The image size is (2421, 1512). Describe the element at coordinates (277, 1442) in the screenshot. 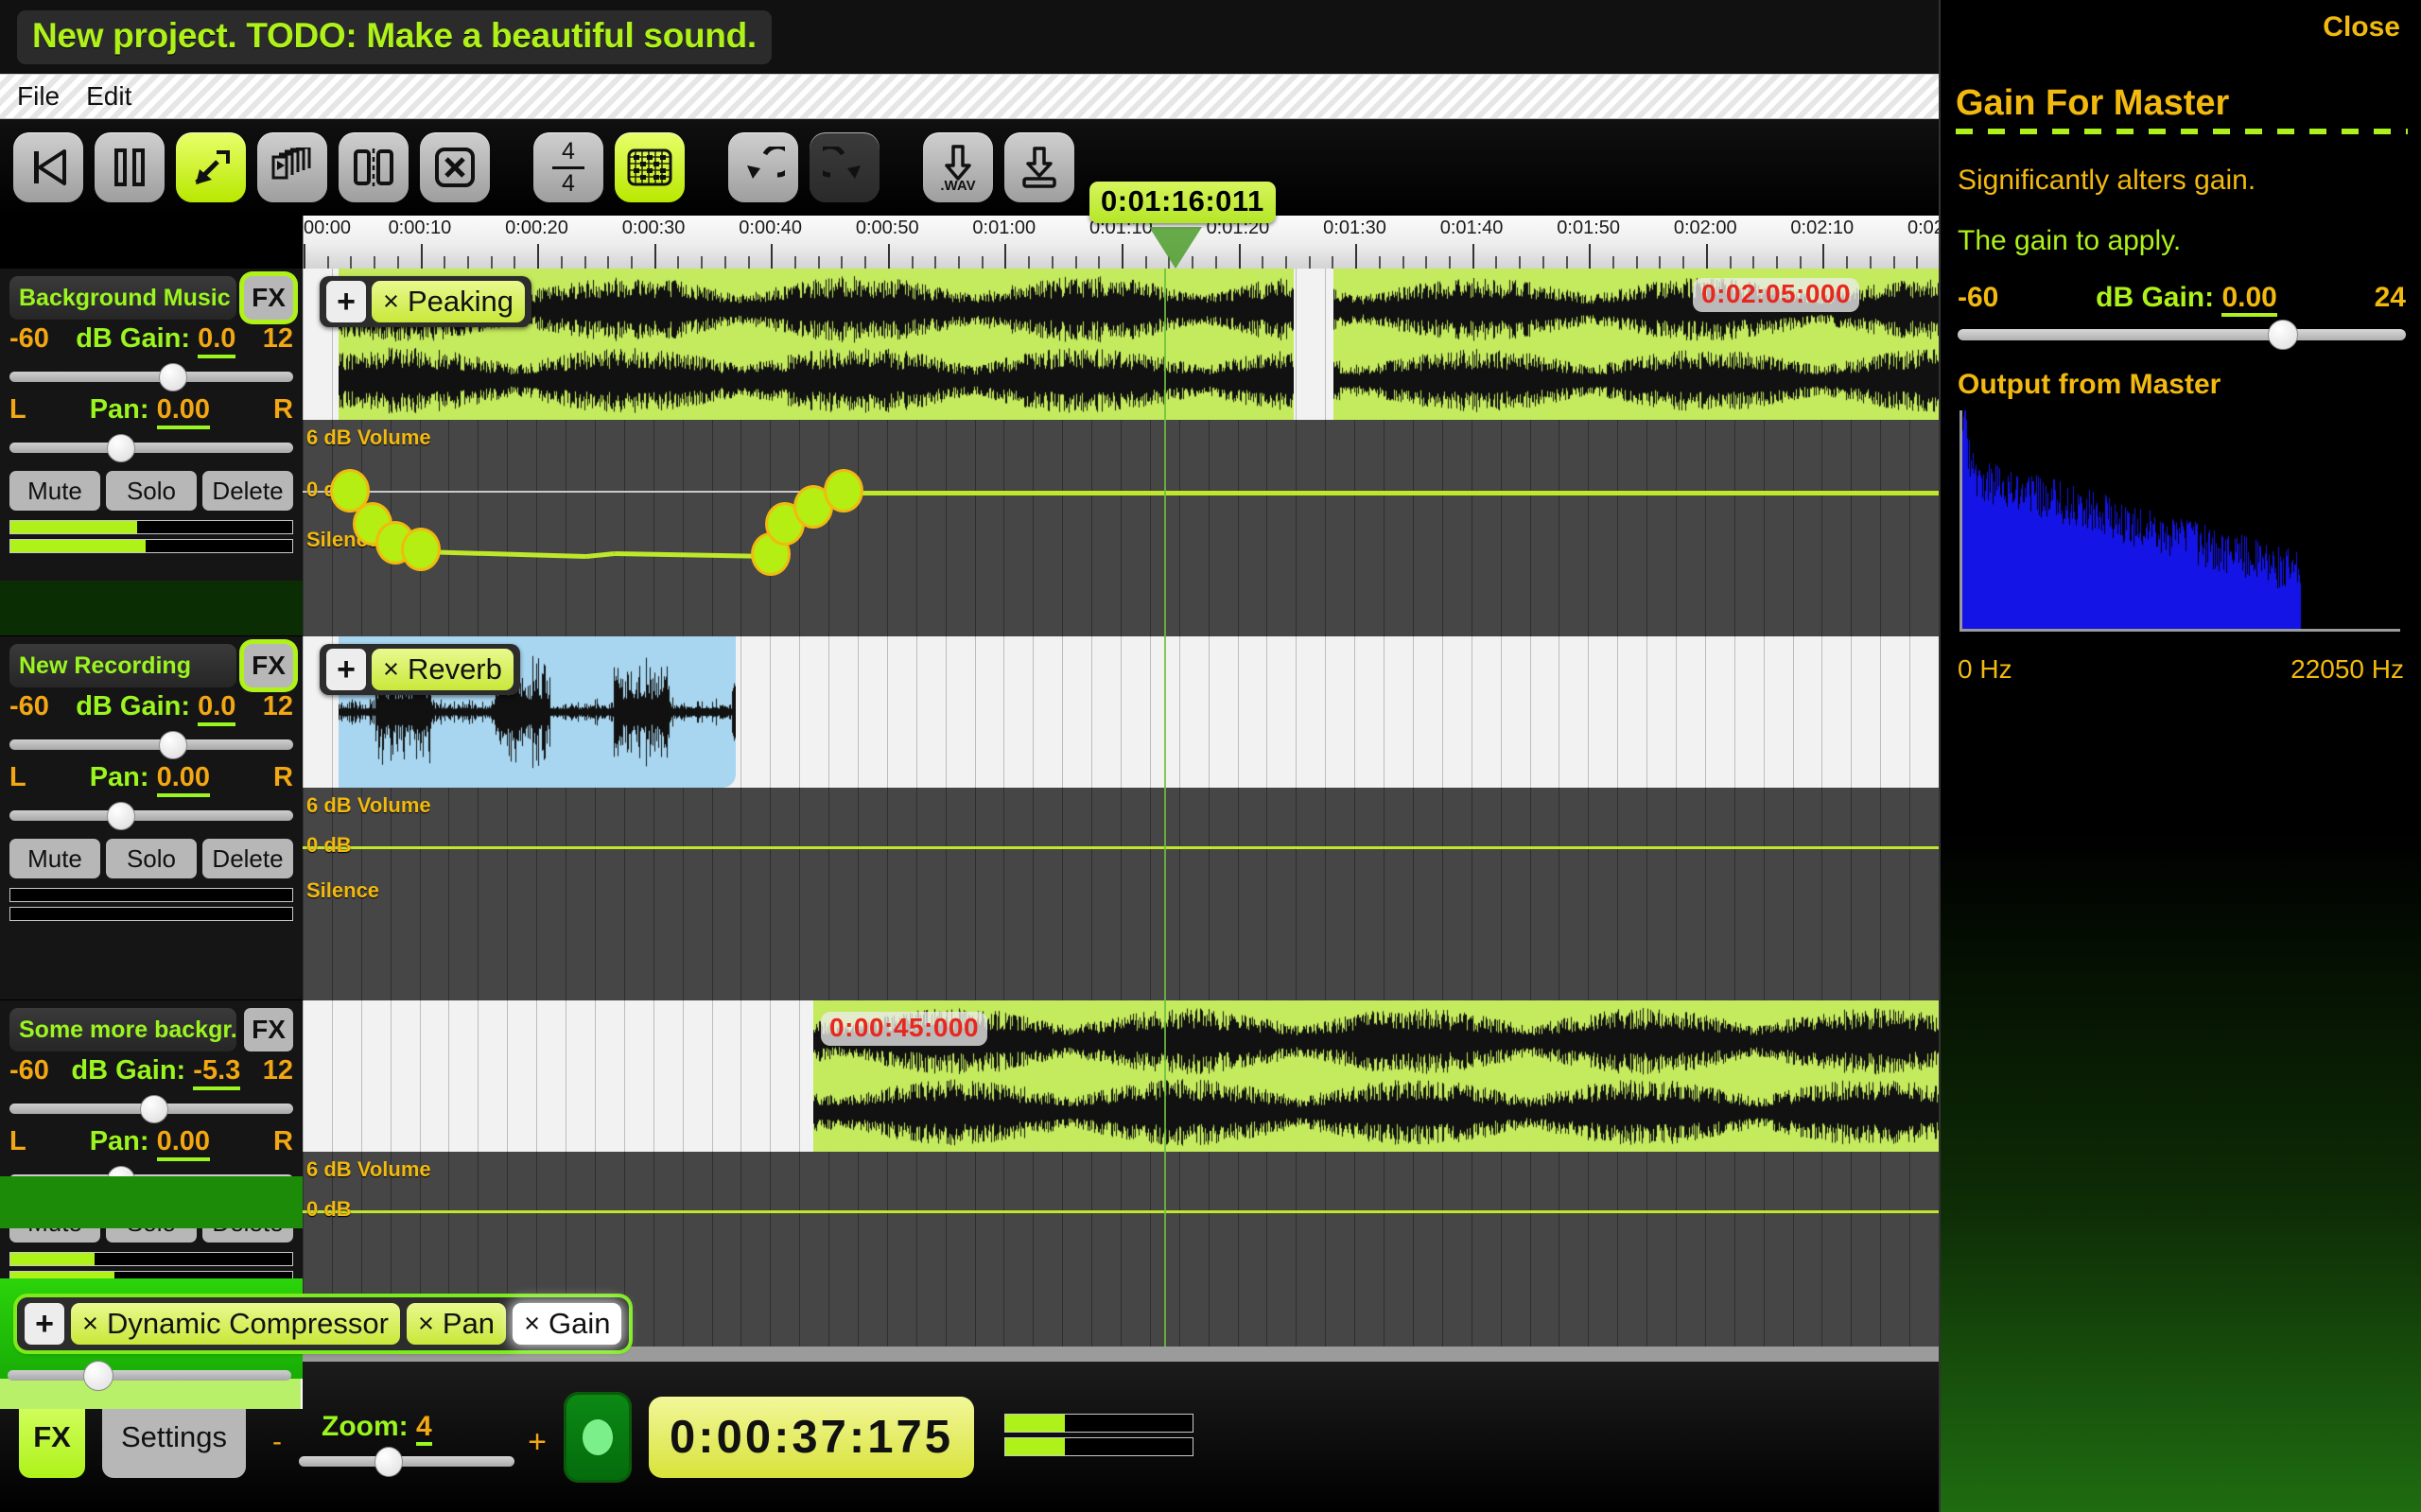

I see `zoom-out-button: -` at that location.